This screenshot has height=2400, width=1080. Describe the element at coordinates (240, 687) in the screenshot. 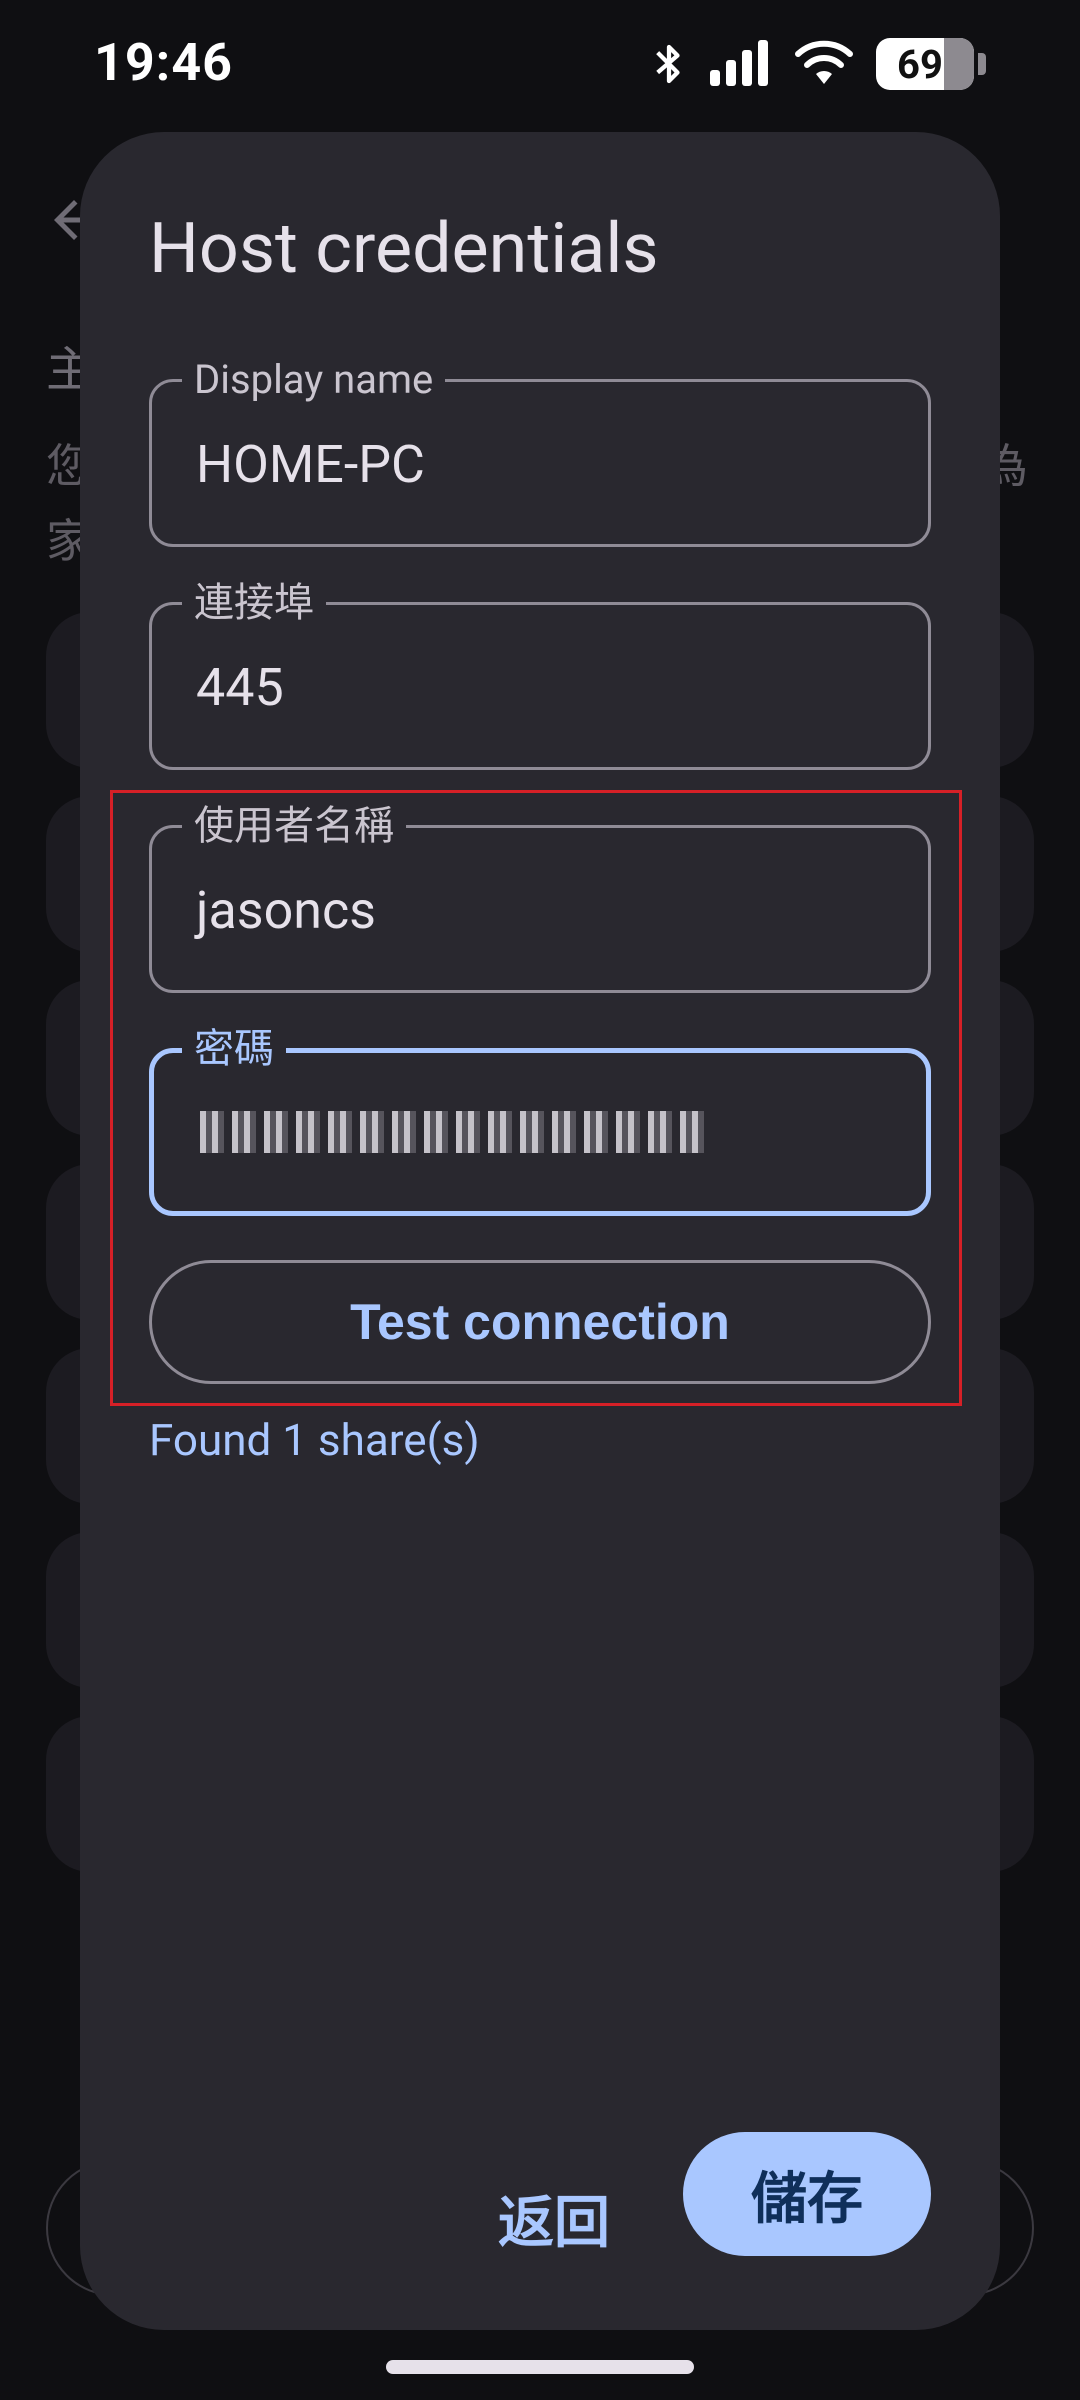

I see `port-value: 445` at that location.